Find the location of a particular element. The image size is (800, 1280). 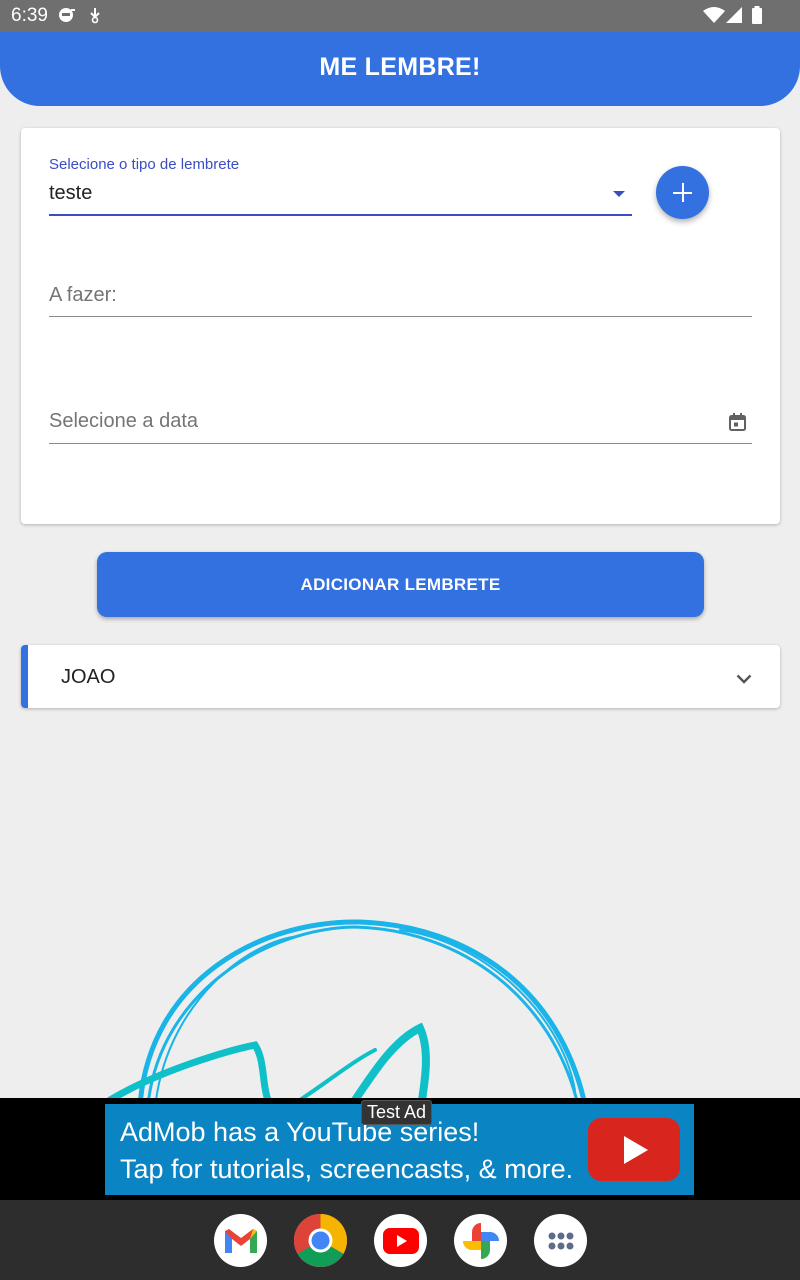

date-field: Selecione a data is located at coordinates (400, 423).